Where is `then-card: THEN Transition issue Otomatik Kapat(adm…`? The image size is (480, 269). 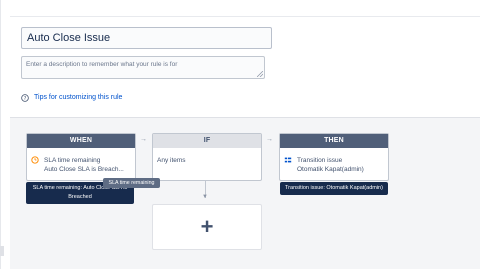
then-card: THEN Transition issue Otomatik Kapat(adm… is located at coordinates (334, 157).